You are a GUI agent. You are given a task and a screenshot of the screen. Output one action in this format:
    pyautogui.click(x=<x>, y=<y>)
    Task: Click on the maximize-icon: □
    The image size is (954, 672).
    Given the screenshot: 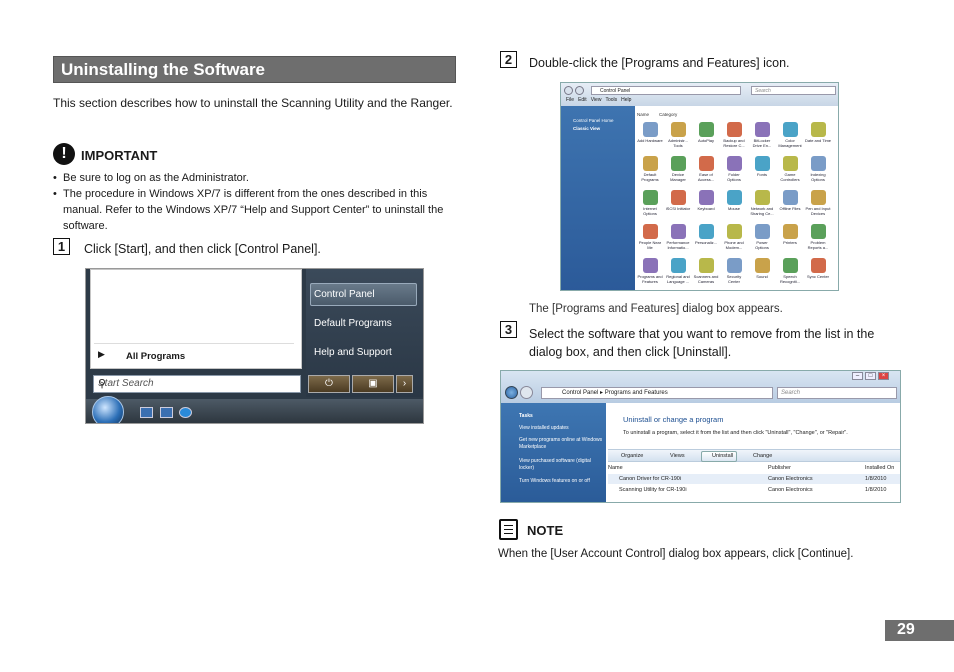 What is the action you would take?
    pyautogui.click(x=870, y=376)
    